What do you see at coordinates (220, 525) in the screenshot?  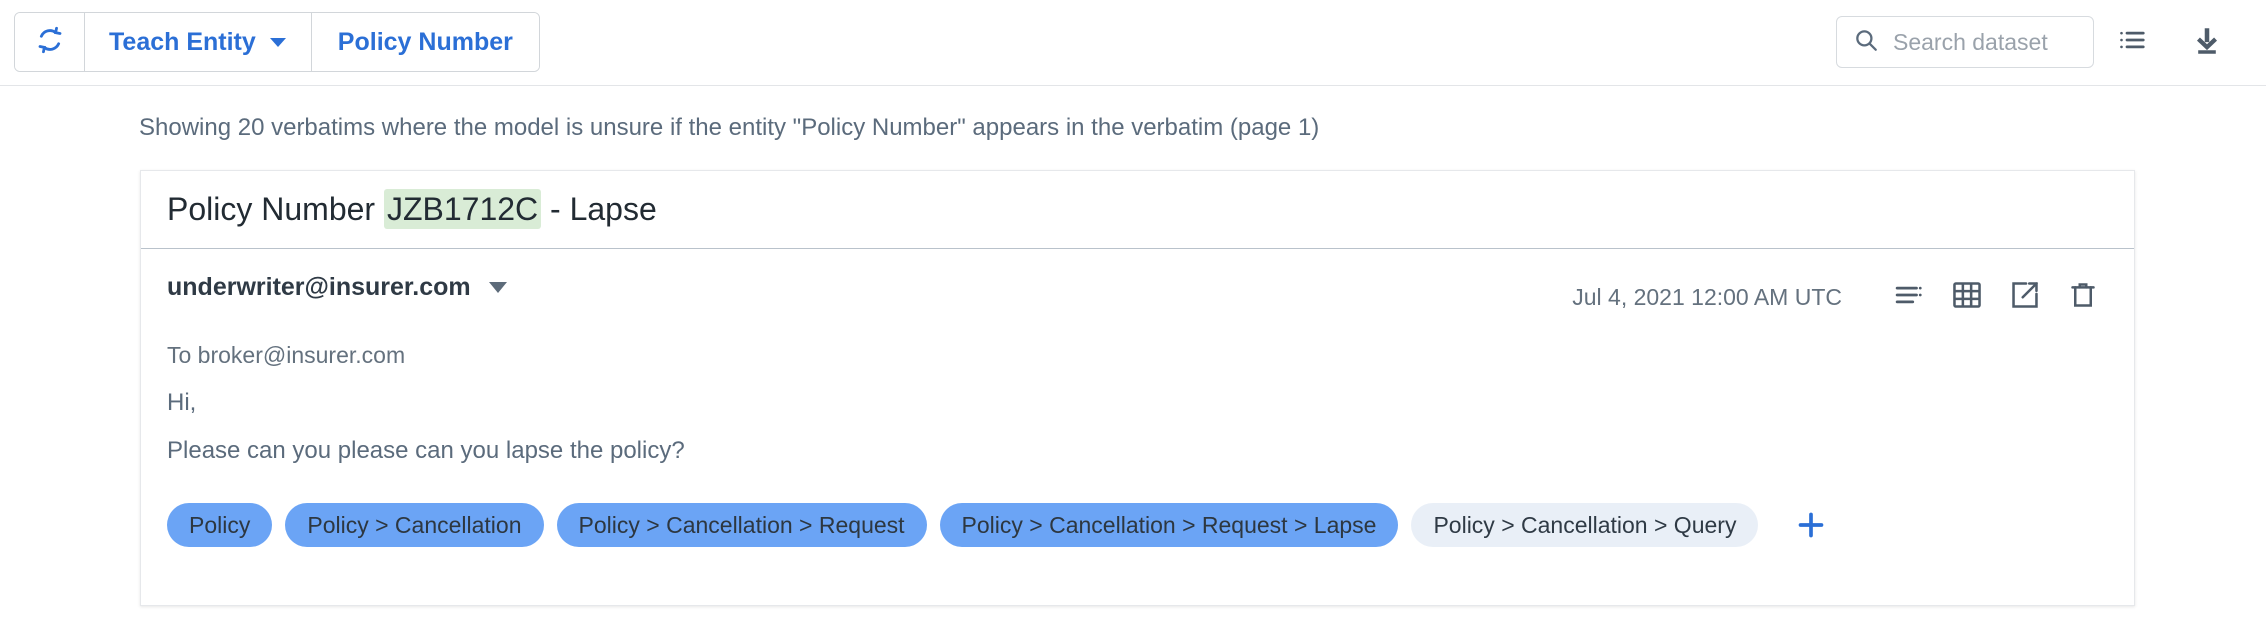 I see `label-chip: Policy` at bounding box center [220, 525].